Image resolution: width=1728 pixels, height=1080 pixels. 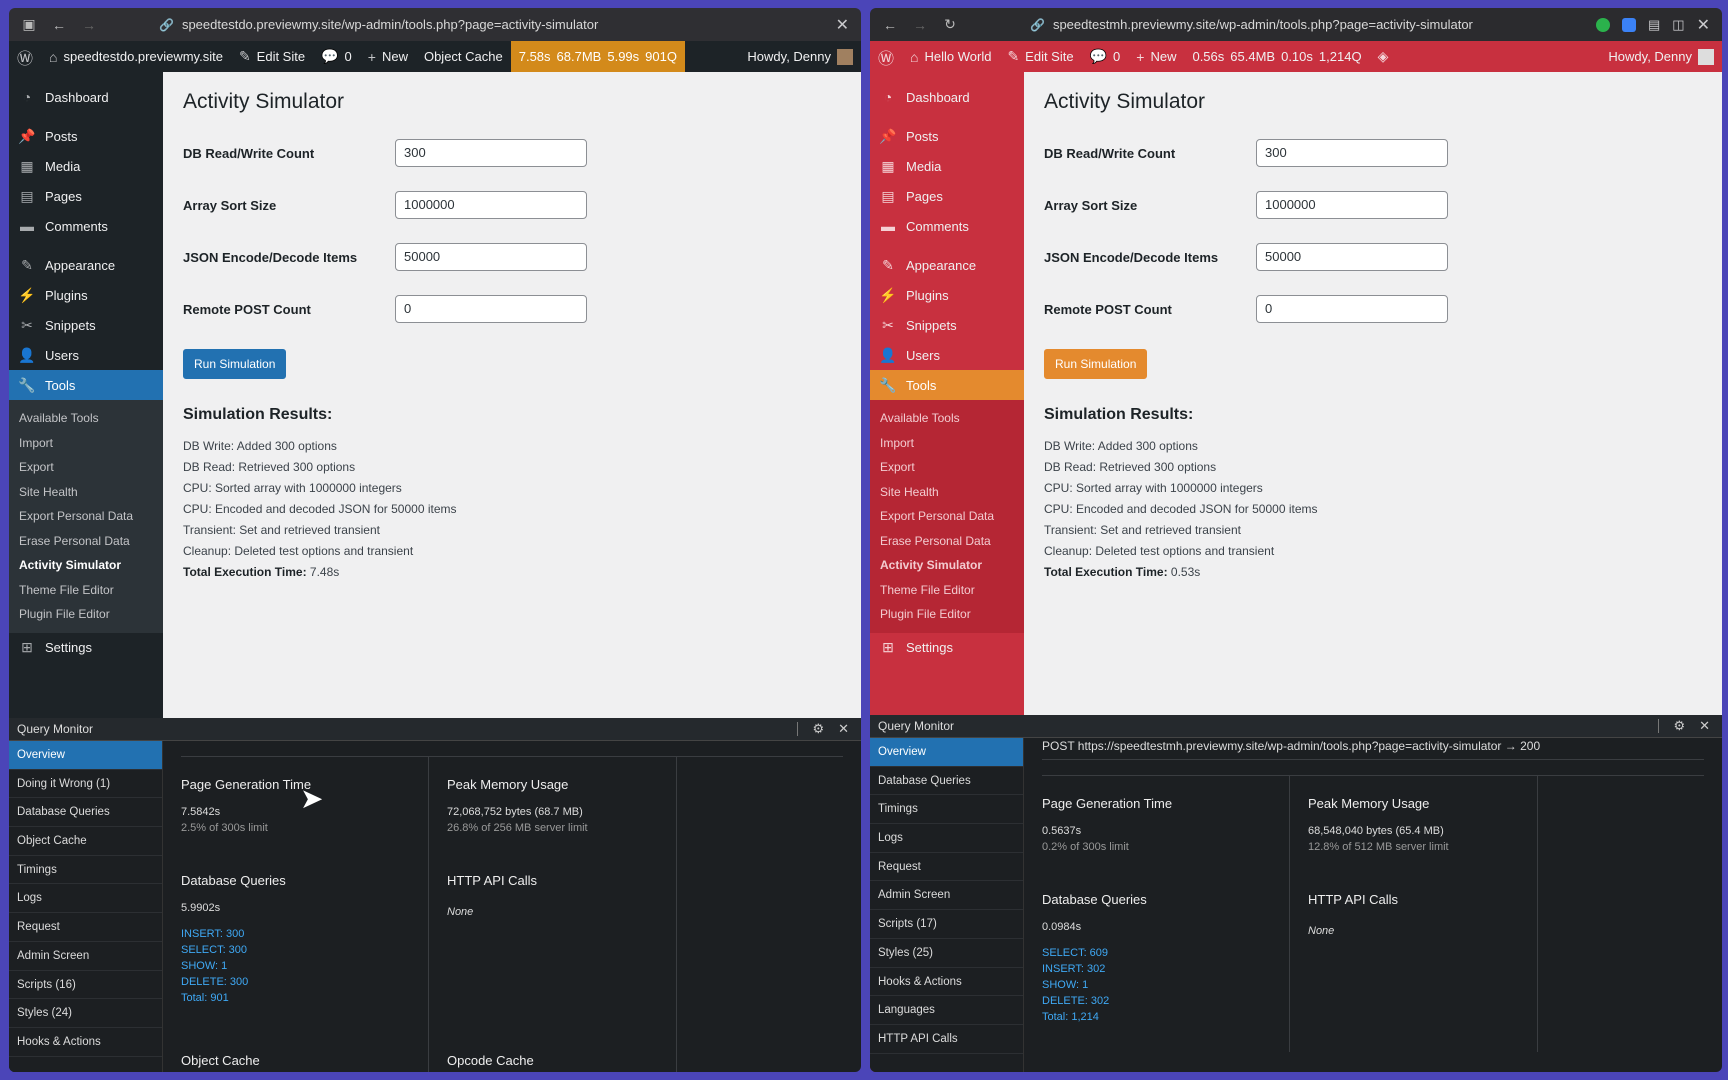 What do you see at coordinates (29, 24) in the screenshot?
I see `sidebar-toggle-icon: ▣` at bounding box center [29, 24].